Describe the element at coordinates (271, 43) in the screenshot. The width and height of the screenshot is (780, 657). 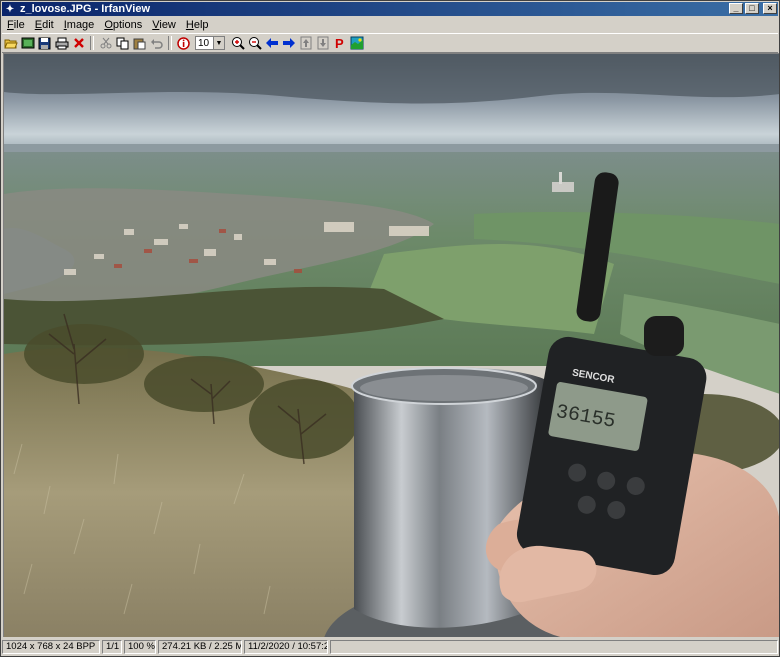
I see `previous-icon` at that location.